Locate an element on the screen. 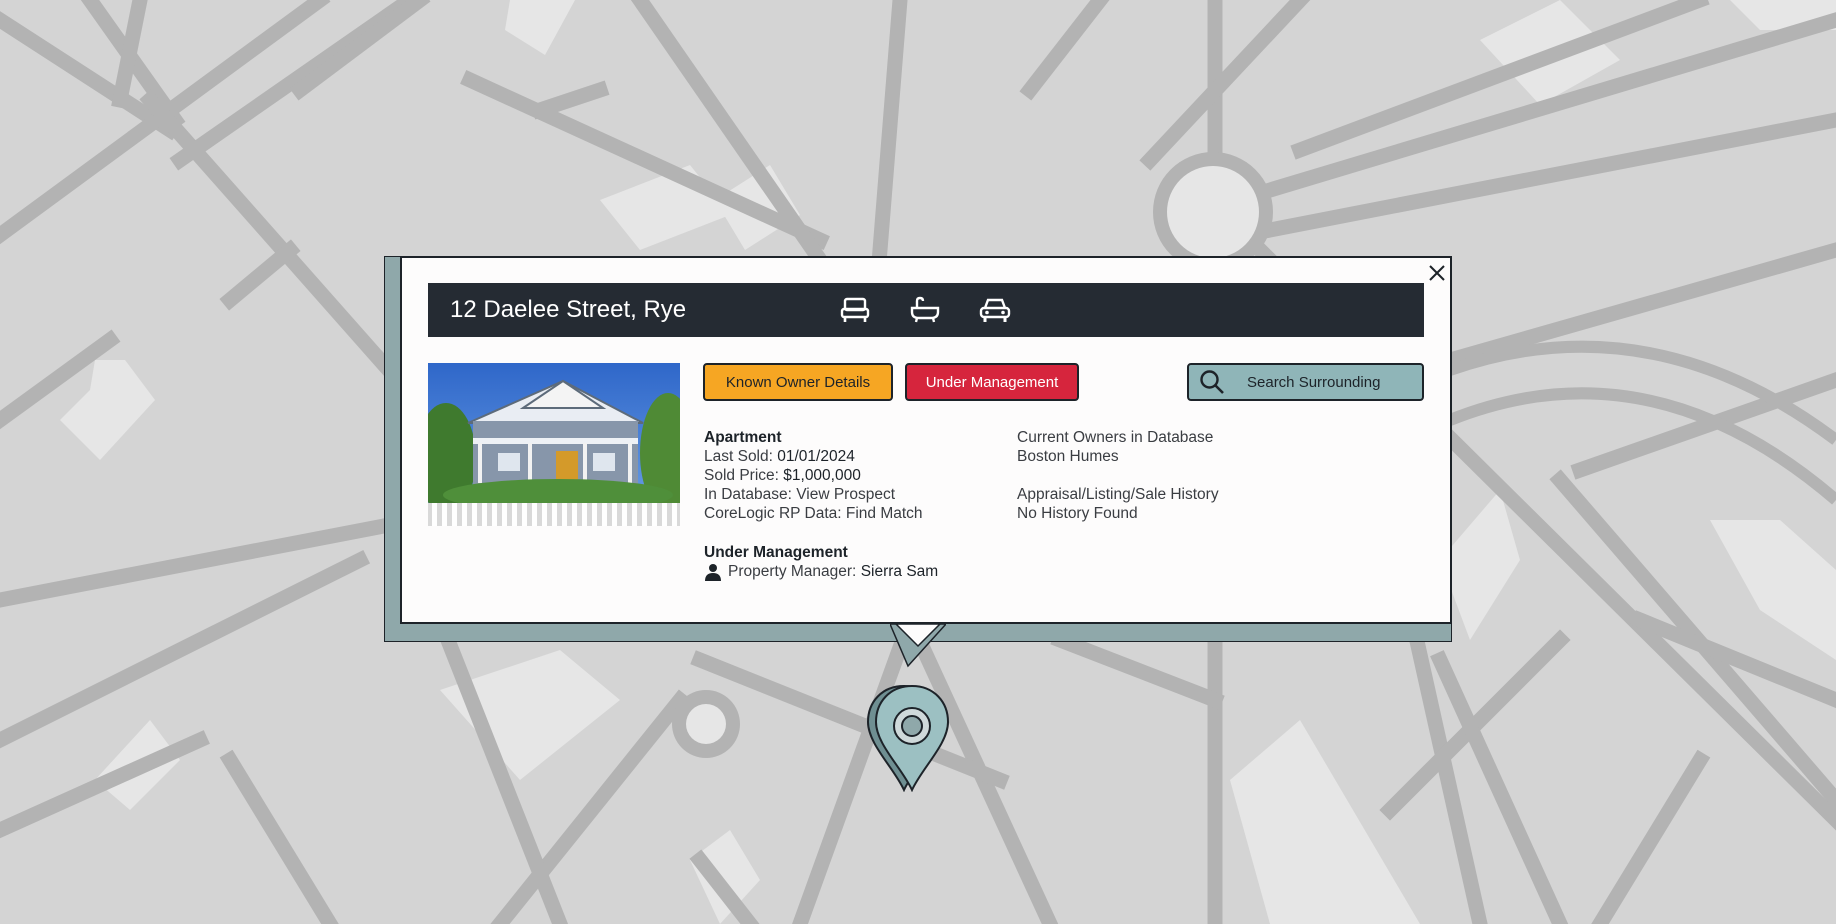  person-icon is located at coordinates (713, 572).